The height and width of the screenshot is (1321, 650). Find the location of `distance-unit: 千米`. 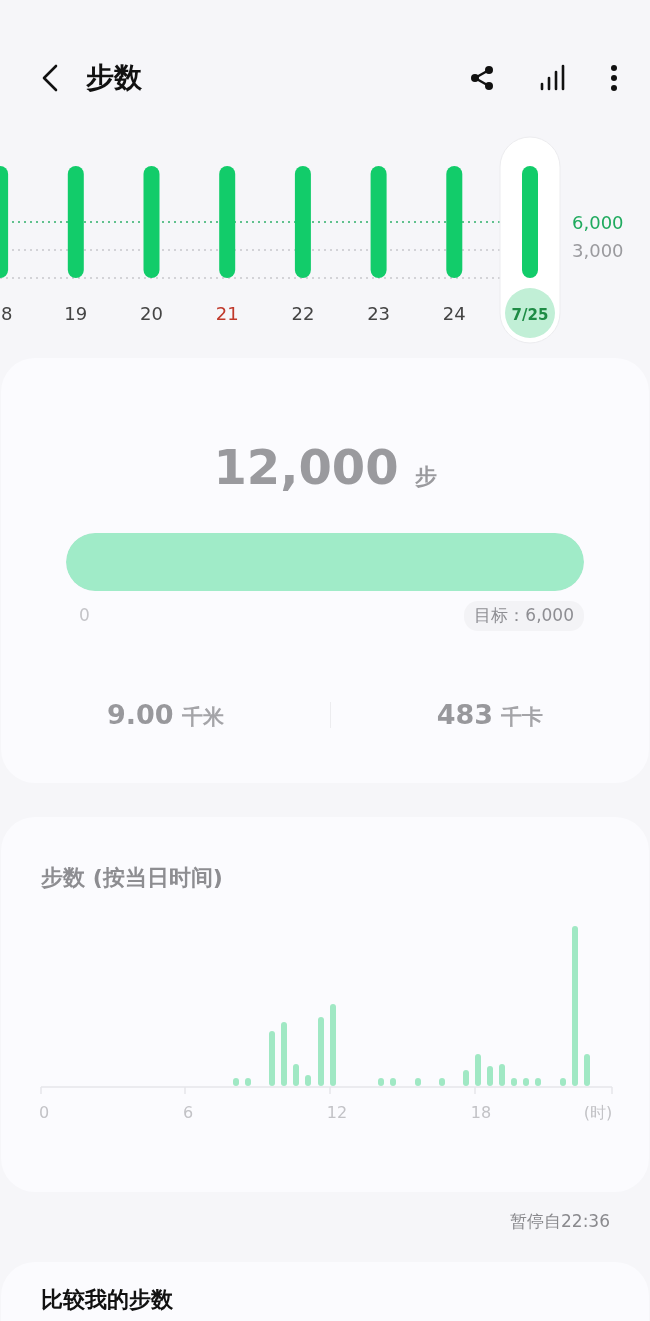

distance-unit: 千米 is located at coordinates (202, 717).